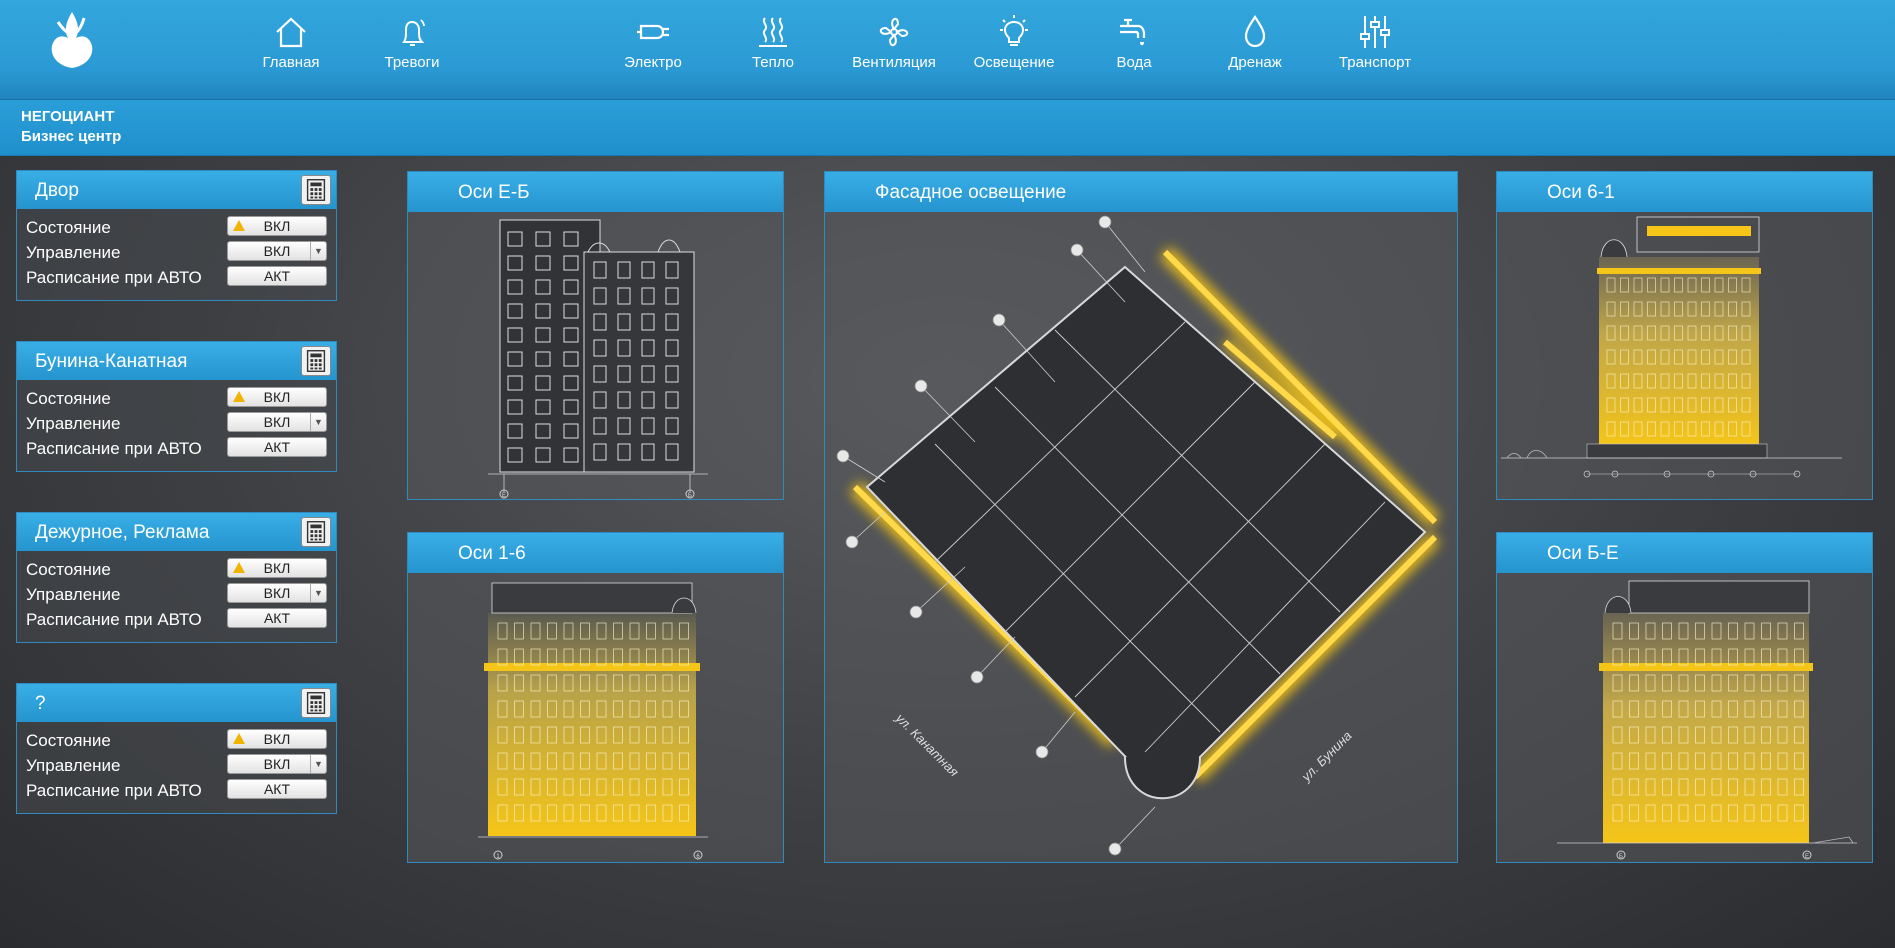 This screenshot has height=948, width=1895. What do you see at coordinates (71, 136) in the screenshot?
I see `company-subtitle: Бизнес центр` at bounding box center [71, 136].